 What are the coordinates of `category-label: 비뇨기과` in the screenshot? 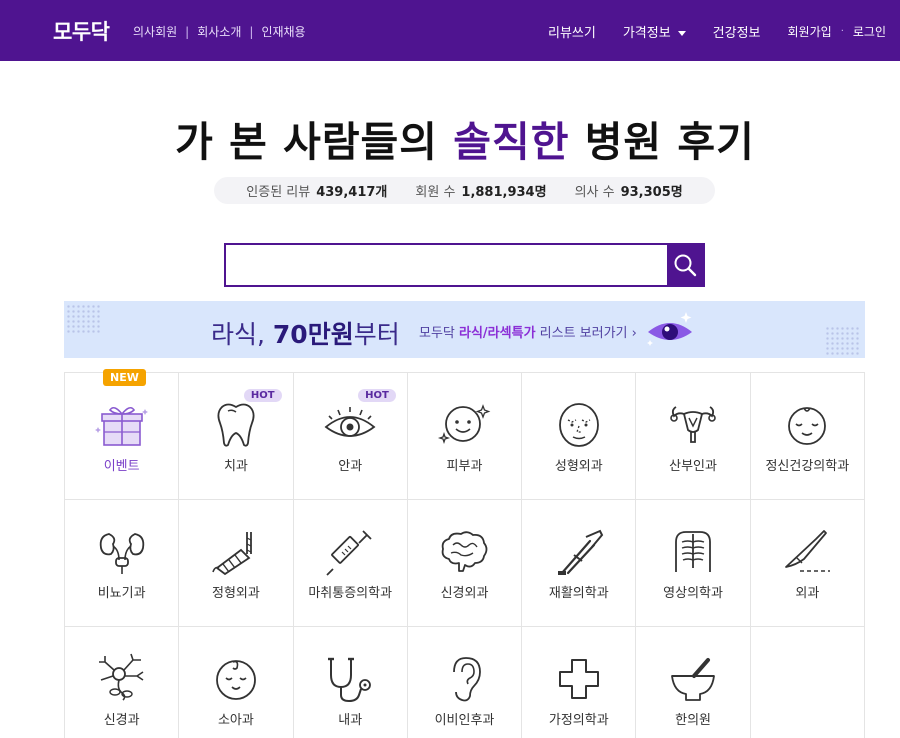 It's located at (121, 593).